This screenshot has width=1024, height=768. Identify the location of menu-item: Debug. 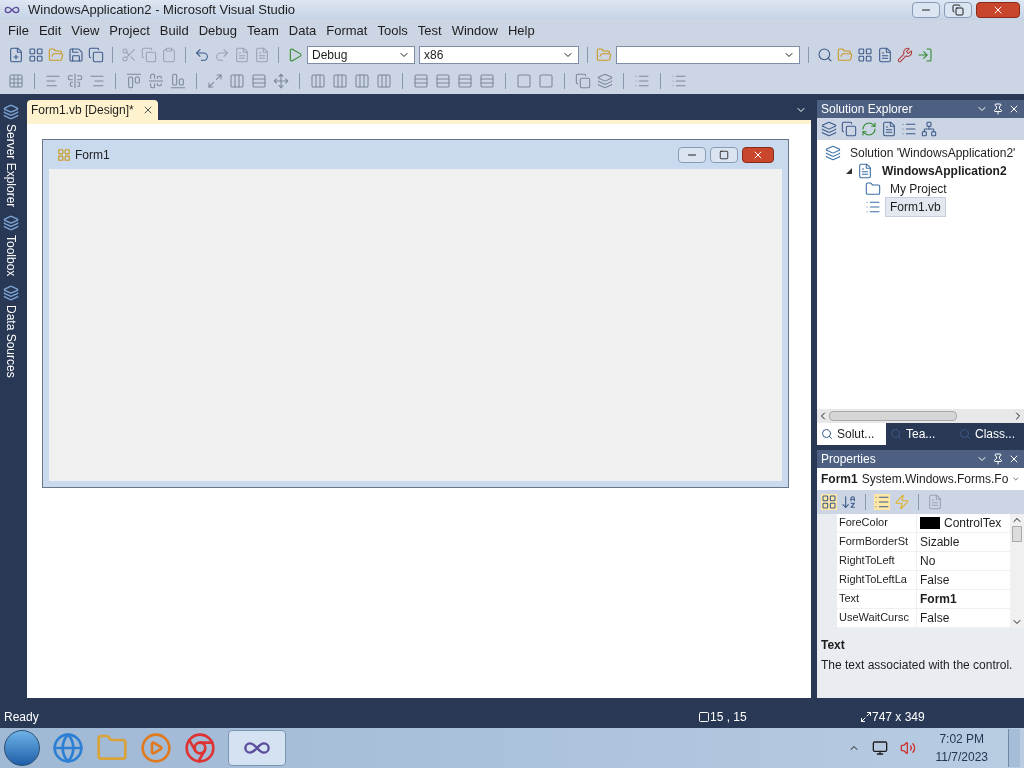
(217, 31).